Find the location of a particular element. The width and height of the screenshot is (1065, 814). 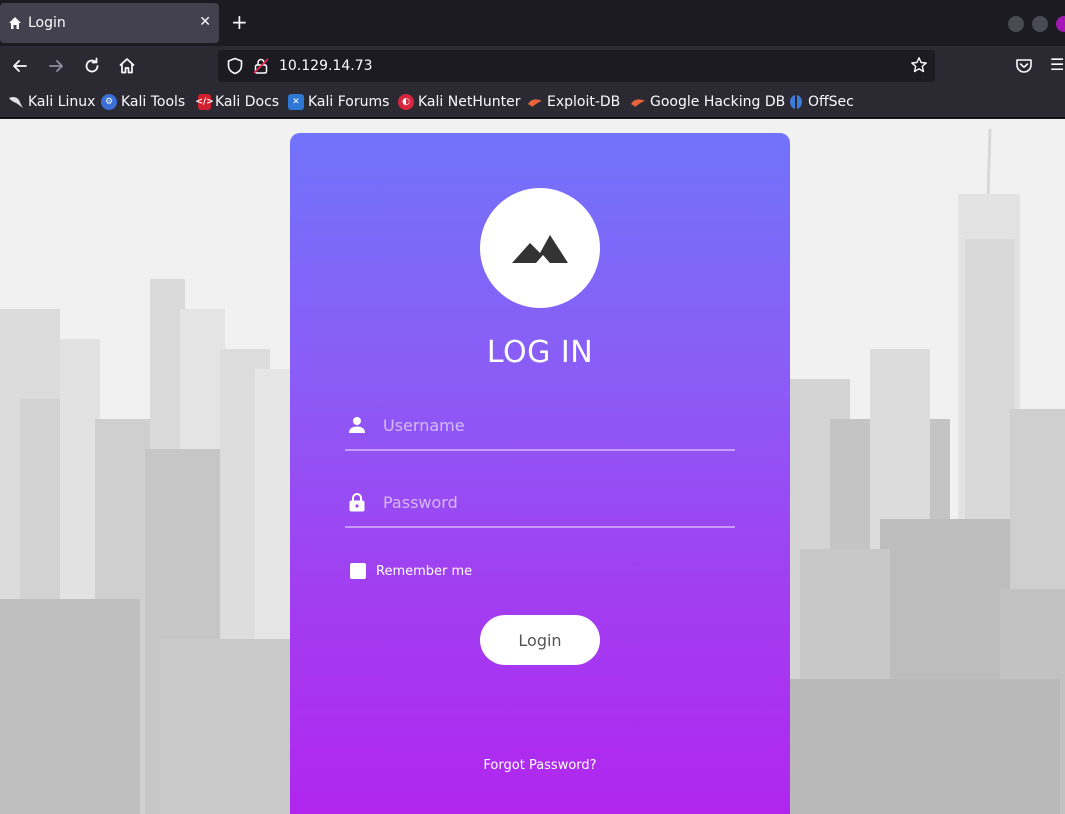

close-tab-icon: ✕ is located at coordinates (205, 22).